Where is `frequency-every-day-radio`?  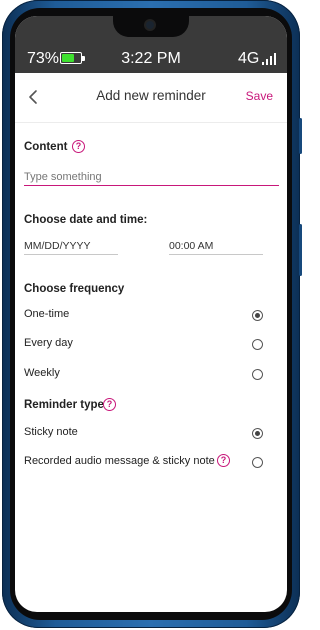
frequency-every-day-radio is located at coordinates (257, 344).